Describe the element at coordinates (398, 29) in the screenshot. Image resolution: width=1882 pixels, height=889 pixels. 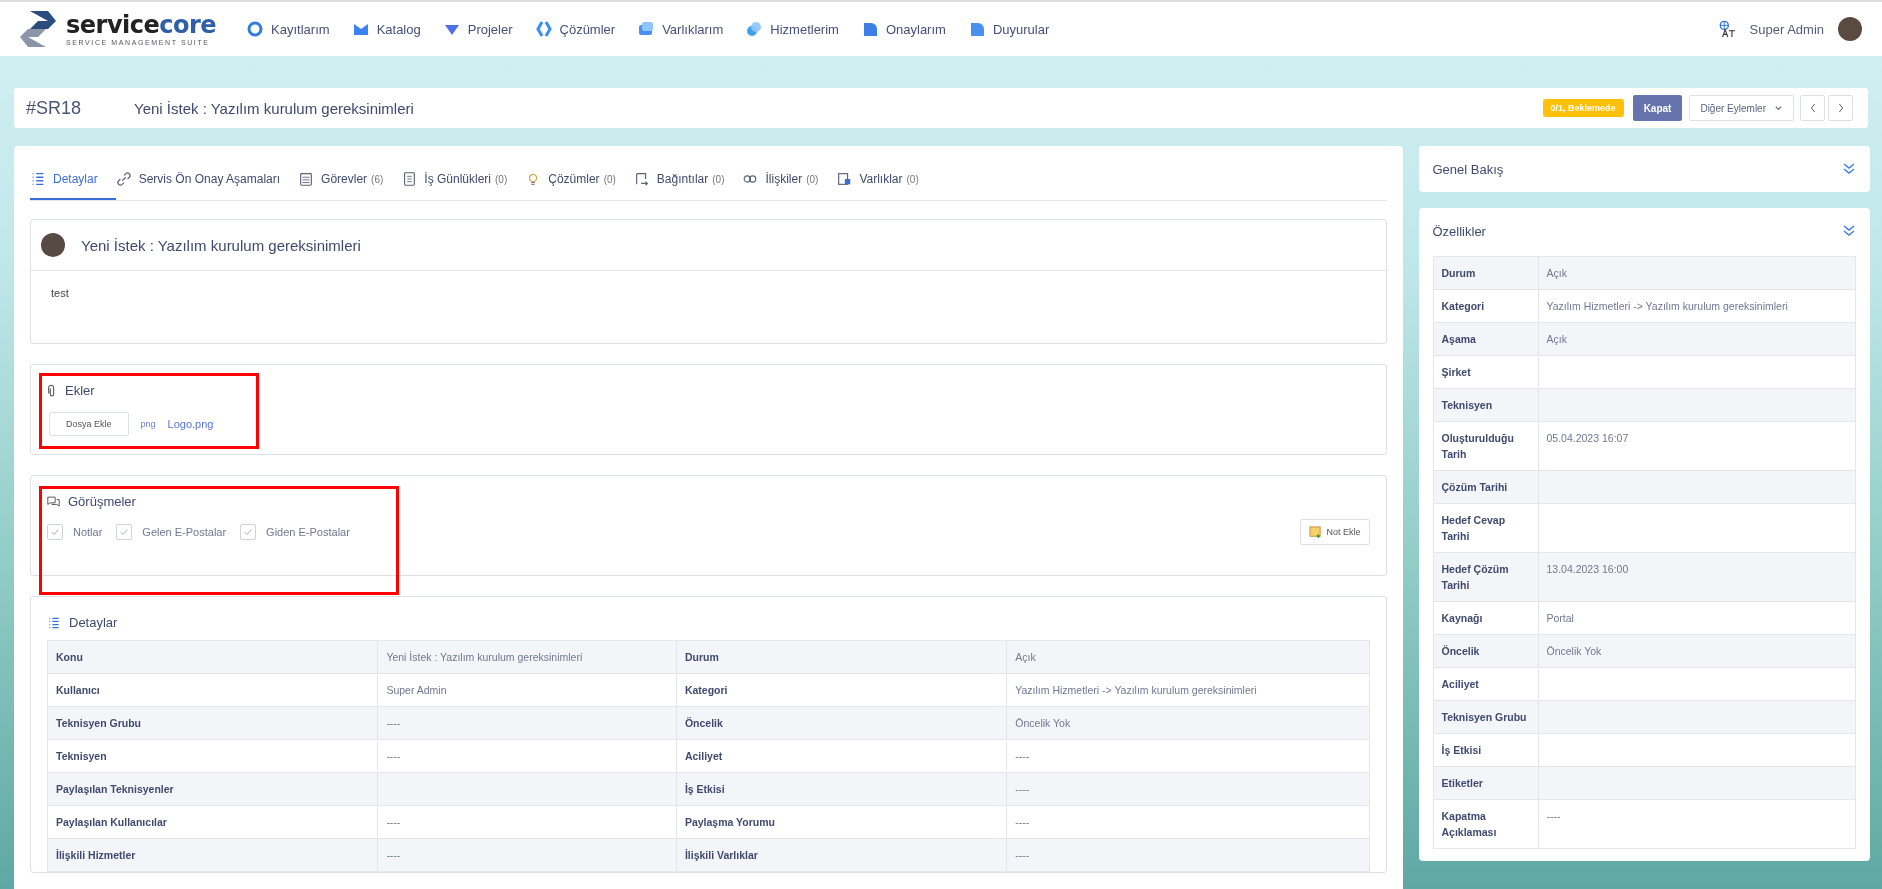
I see `nav-item: Katalog` at that location.